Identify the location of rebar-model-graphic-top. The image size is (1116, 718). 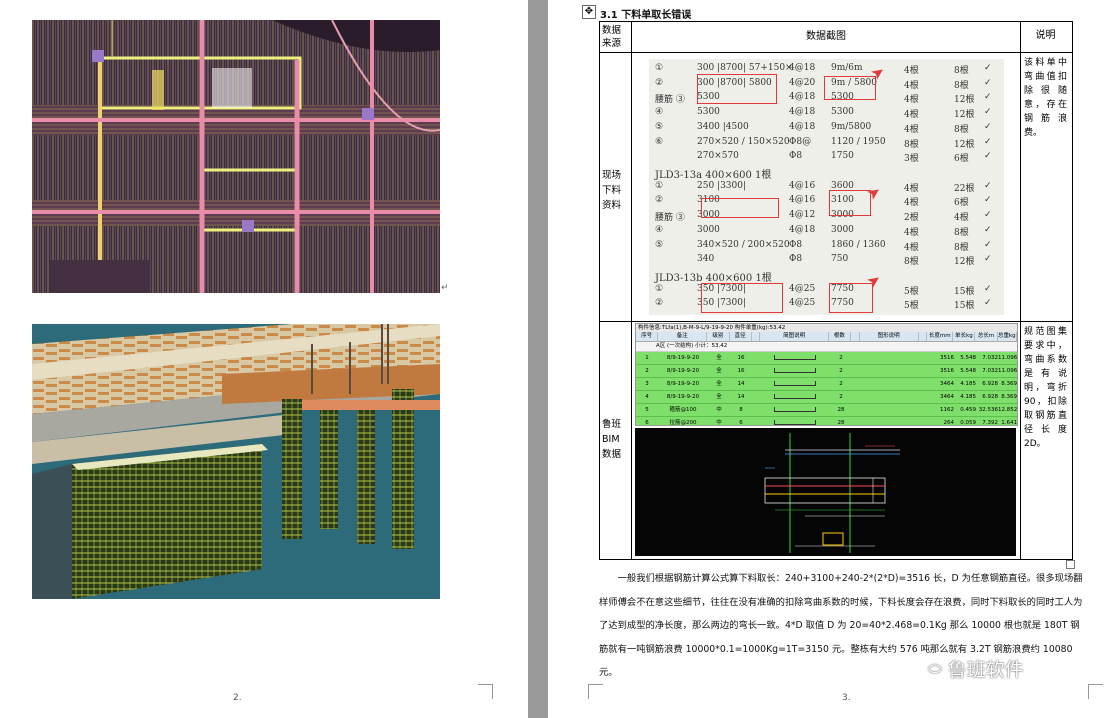
(236, 156).